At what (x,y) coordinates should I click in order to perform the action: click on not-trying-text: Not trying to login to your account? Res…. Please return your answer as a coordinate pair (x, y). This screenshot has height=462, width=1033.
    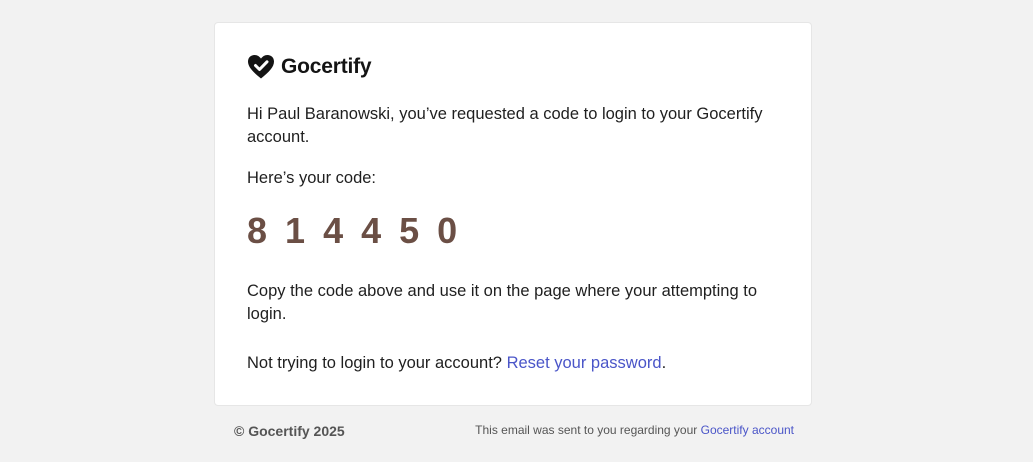
    Looking at the image, I should click on (517, 363).